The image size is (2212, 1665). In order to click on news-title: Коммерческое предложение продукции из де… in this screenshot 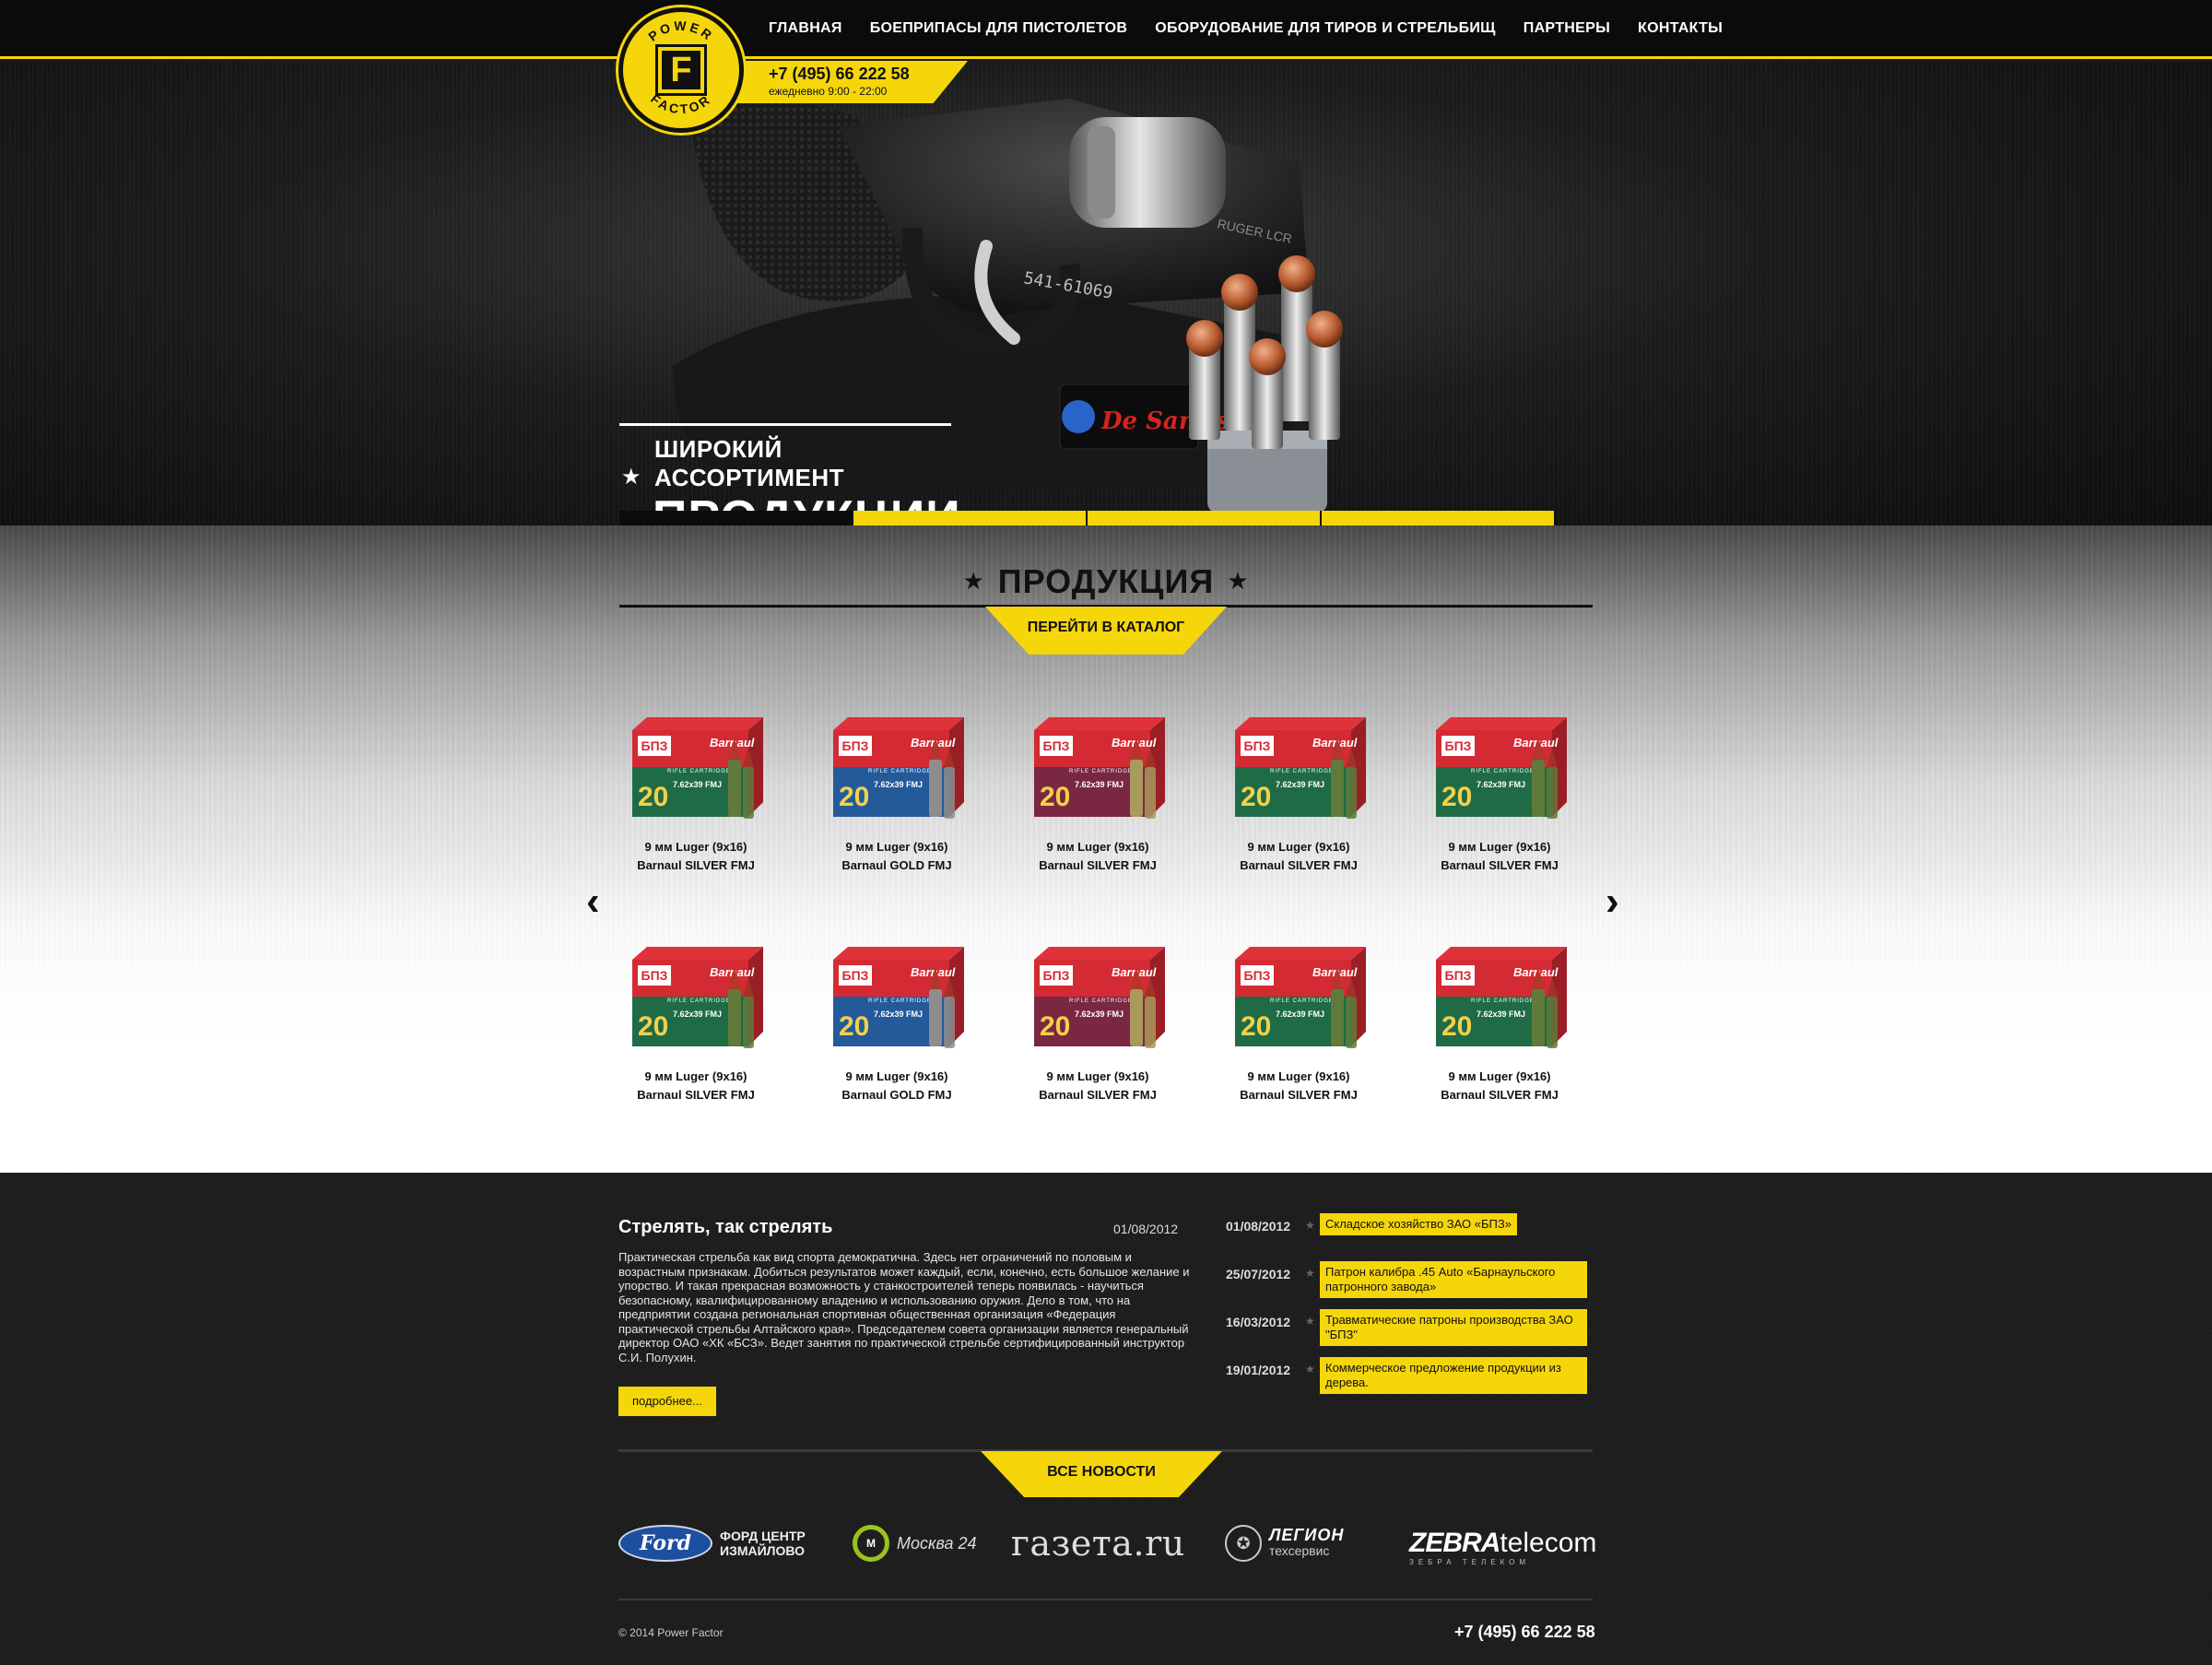, I will do `click(1453, 1375)`.